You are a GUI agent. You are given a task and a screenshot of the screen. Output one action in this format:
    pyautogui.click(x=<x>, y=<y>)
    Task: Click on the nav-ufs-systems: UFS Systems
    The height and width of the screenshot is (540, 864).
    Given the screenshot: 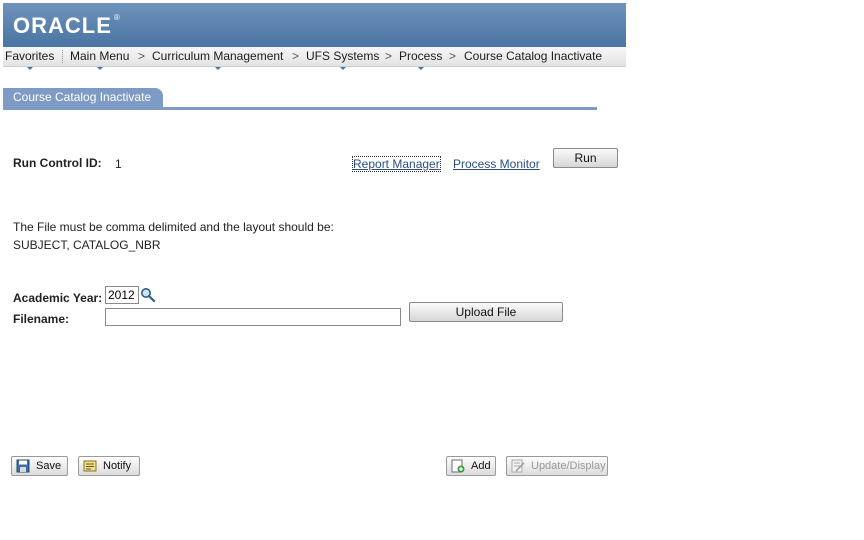 What is the action you would take?
    pyautogui.click(x=343, y=59)
    